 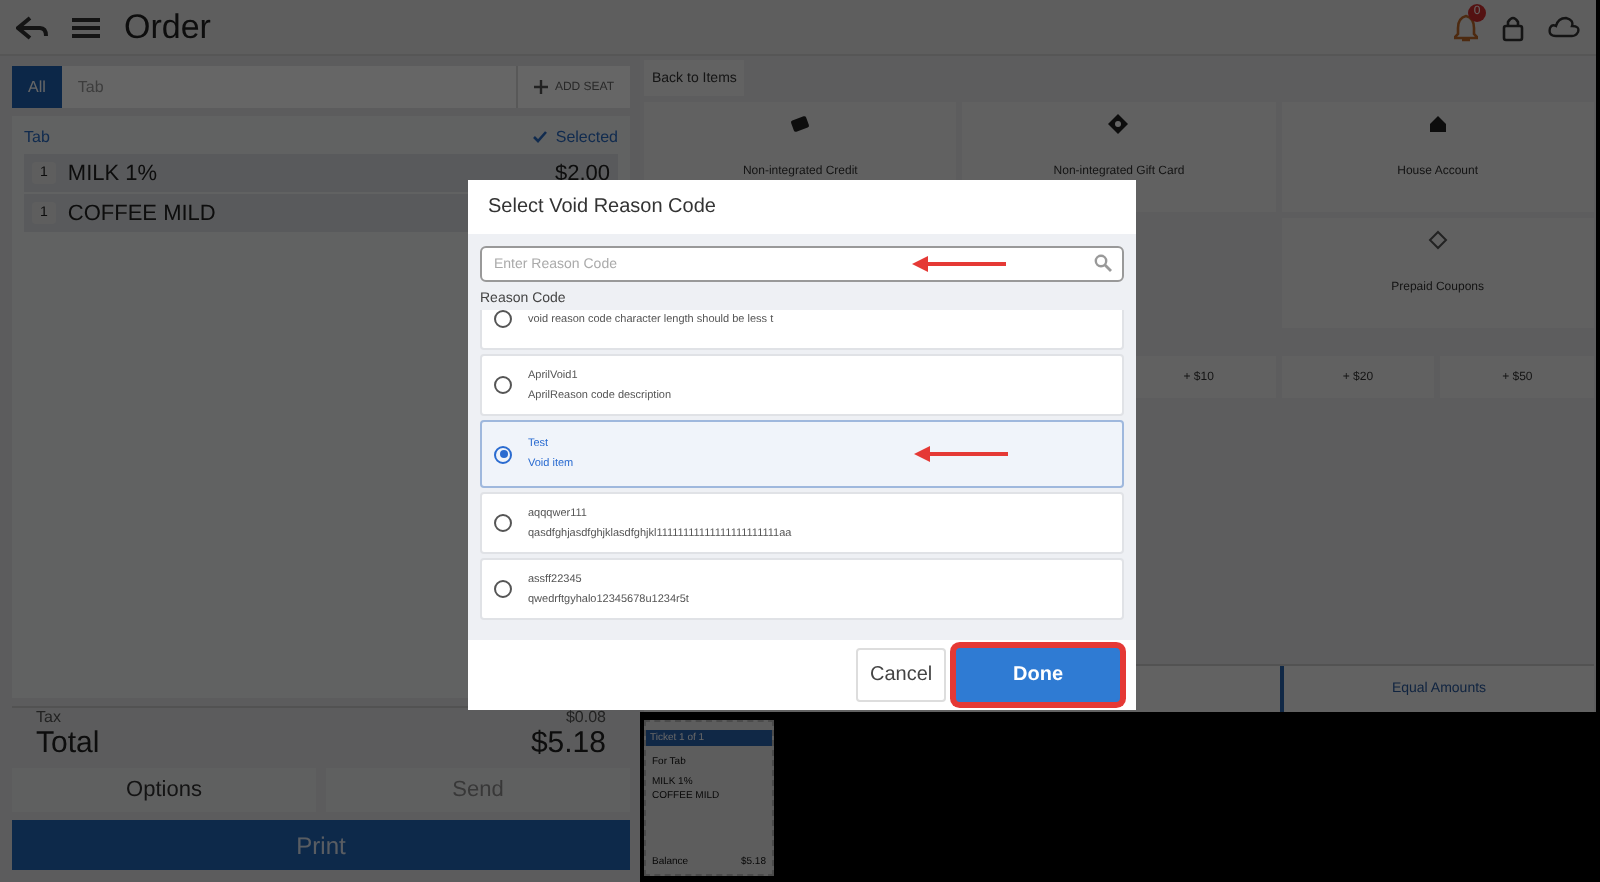 I want to click on gift-icon, so click(x=1118, y=124).